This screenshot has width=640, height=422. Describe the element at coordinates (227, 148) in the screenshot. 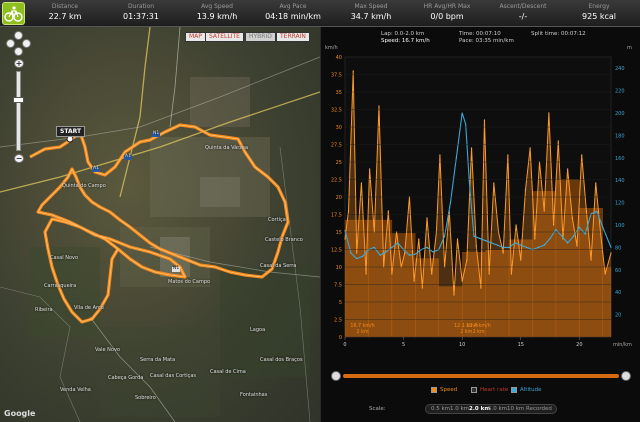

I see `place-label: Quinta da Várzea` at that location.